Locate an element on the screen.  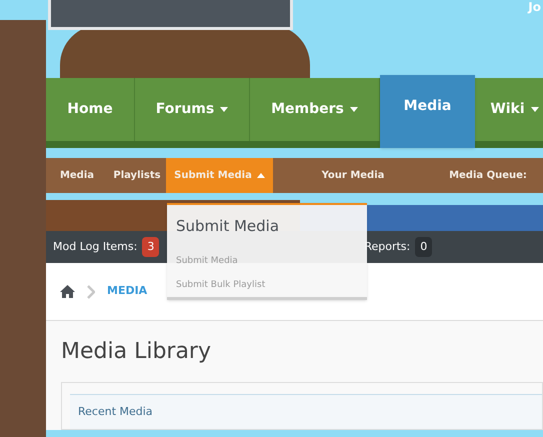
subnav-tab: Media is located at coordinates (77, 175).